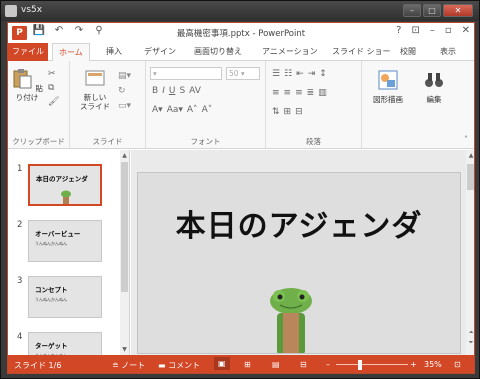 This screenshot has height=379, width=480. I want to click on bold-icon: B, so click(155, 91).